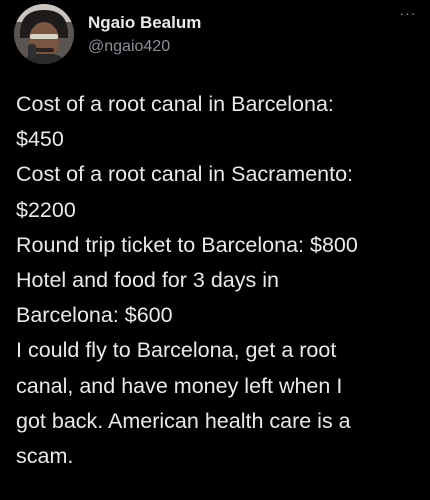 The image size is (430, 500). Describe the element at coordinates (179, 385) in the screenshot. I see `tweet-text-line: canal, and have money left when I` at that location.